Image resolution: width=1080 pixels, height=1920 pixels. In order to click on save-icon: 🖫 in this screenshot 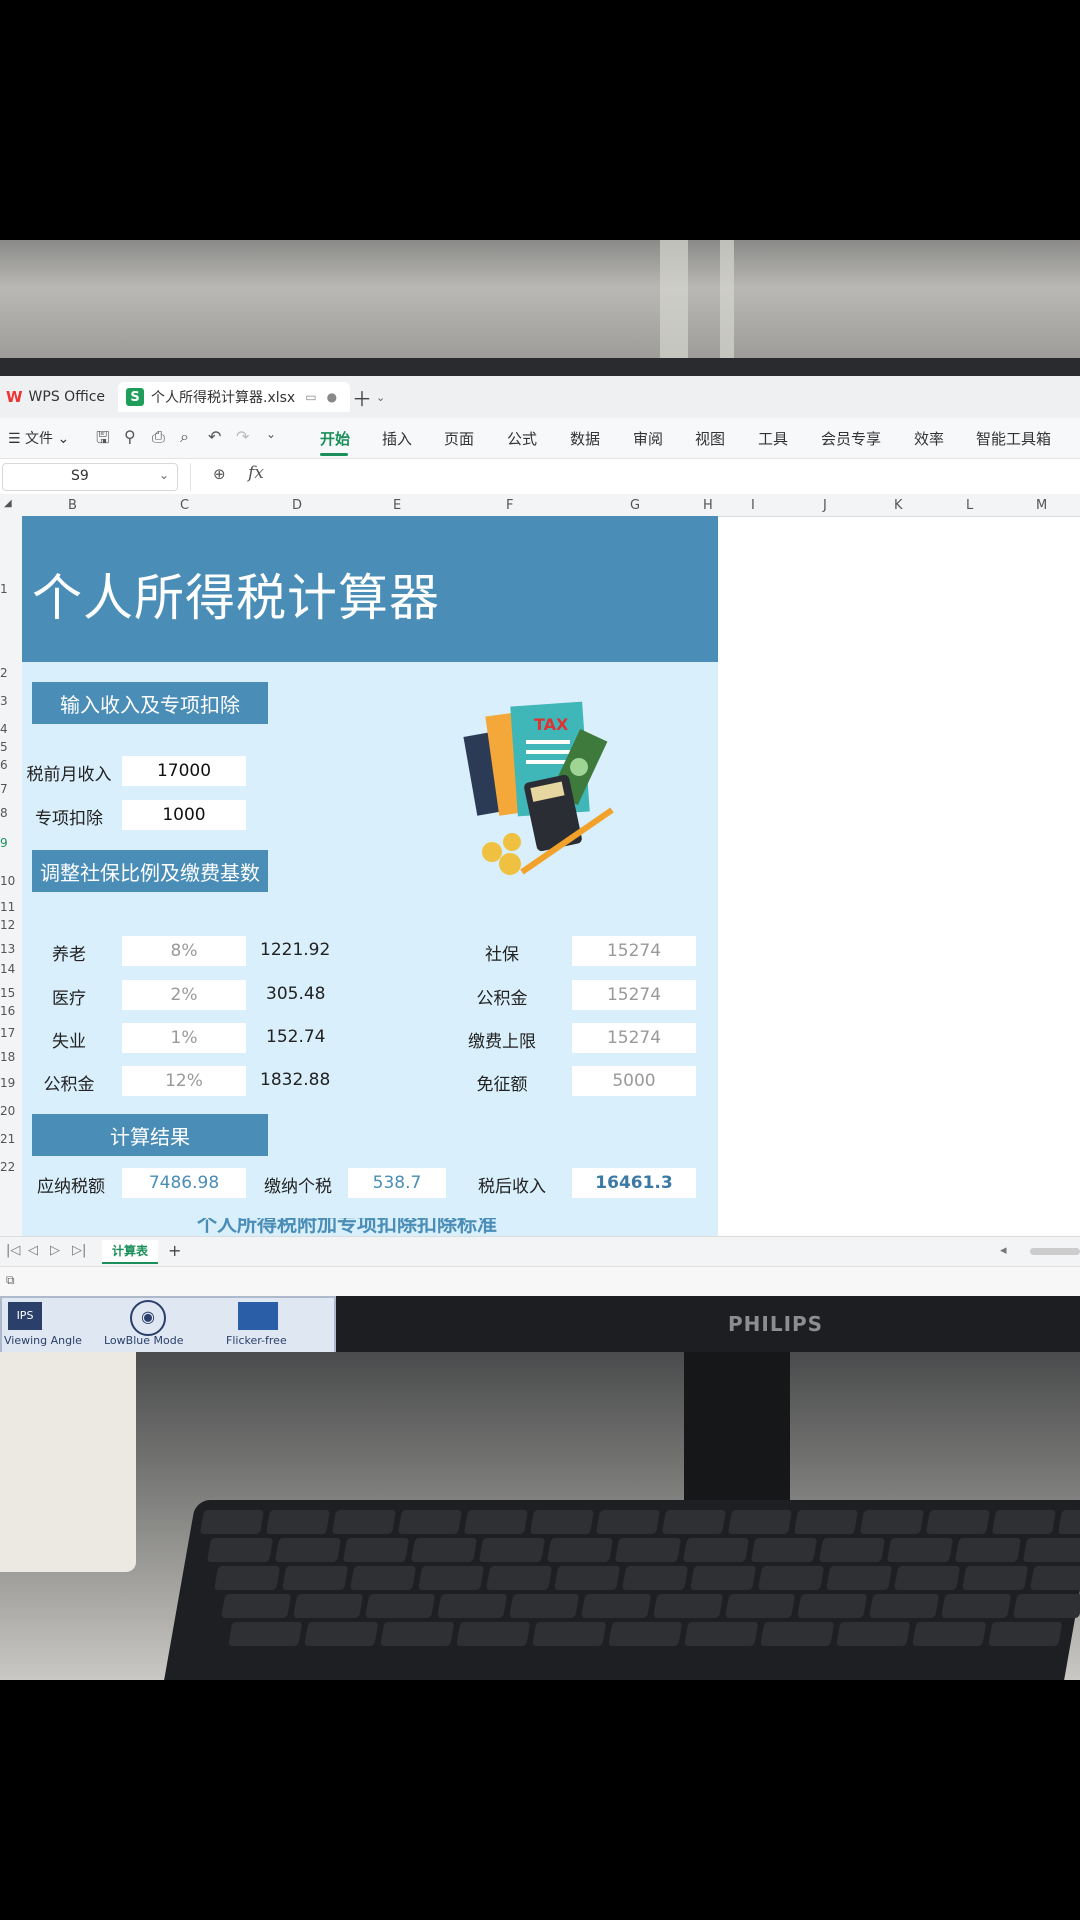, I will do `click(103, 440)`.